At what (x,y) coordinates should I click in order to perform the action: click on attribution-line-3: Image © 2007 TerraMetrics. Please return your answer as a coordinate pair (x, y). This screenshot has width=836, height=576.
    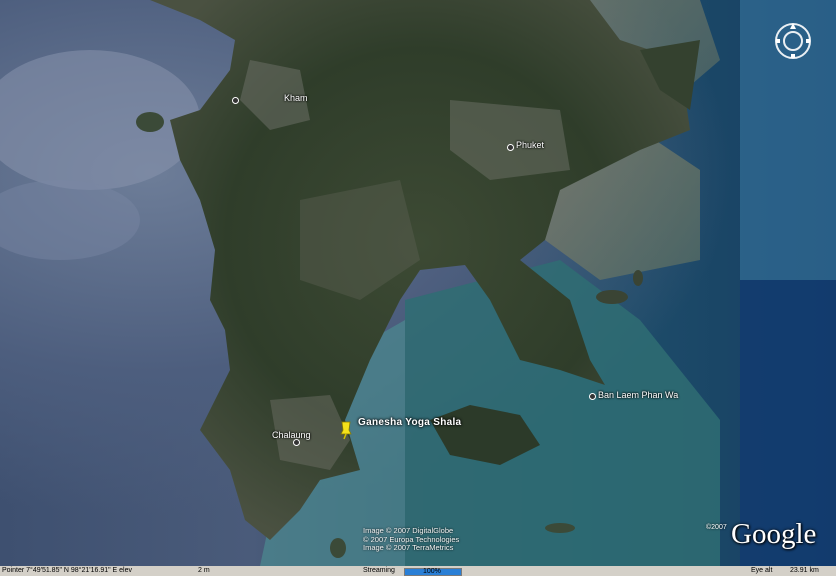
    Looking at the image, I should click on (408, 547).